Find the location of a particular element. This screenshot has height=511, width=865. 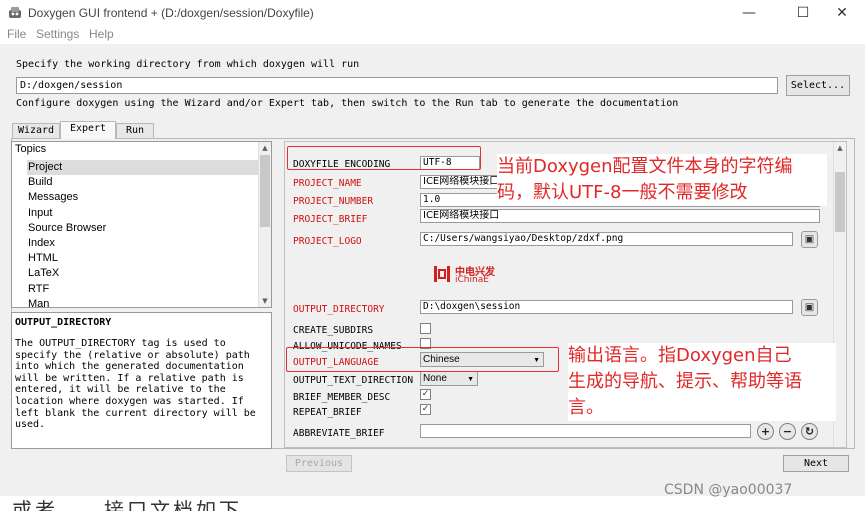

topic-rtf: RTF is located at coordinates (143, 289).